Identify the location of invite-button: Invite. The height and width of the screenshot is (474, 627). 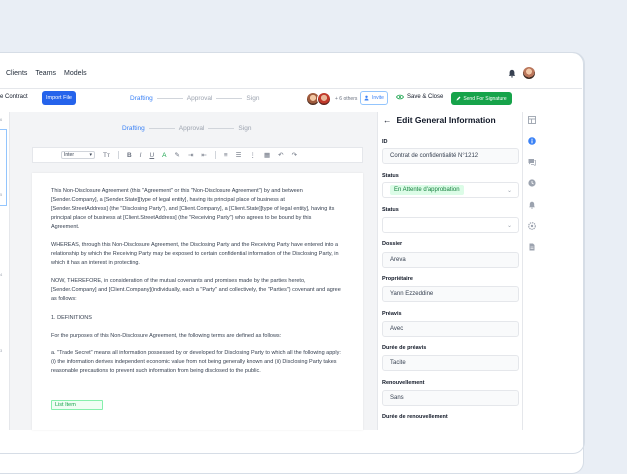
(374, 98).